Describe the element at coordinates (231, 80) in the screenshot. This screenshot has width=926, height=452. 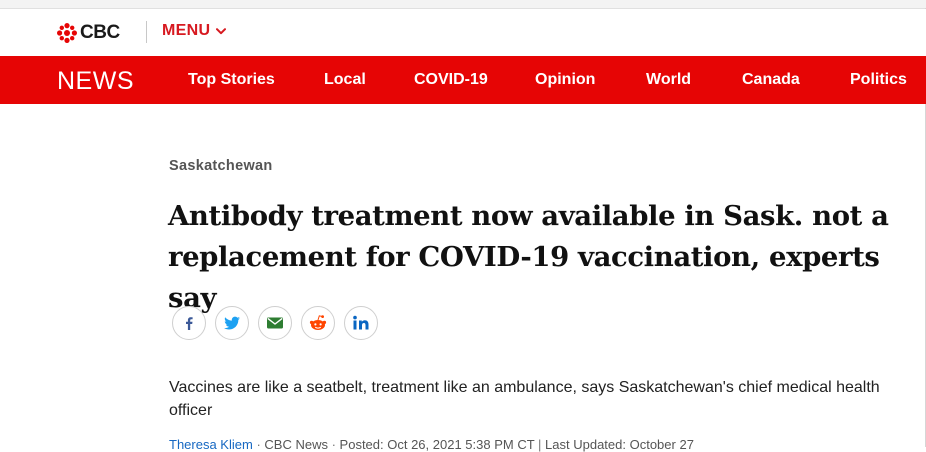
I see `nav-item-top-stories: Top Stories` at that location.